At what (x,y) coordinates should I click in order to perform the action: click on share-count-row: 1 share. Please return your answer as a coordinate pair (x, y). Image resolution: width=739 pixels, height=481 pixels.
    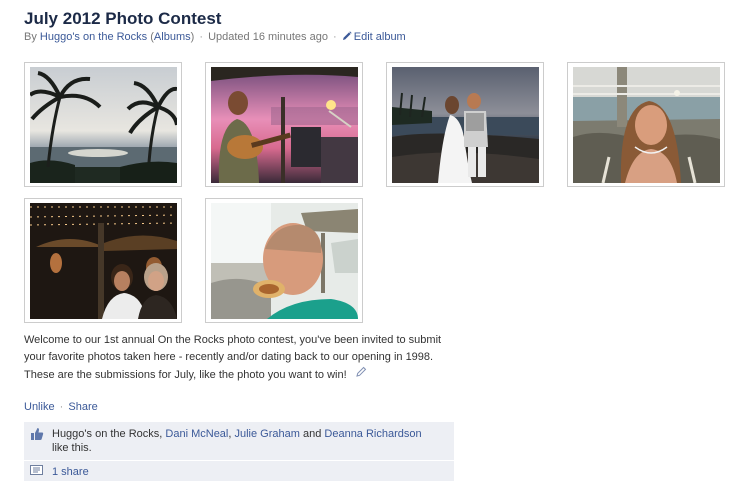
    Looking at the image, I should click on (239, 471).